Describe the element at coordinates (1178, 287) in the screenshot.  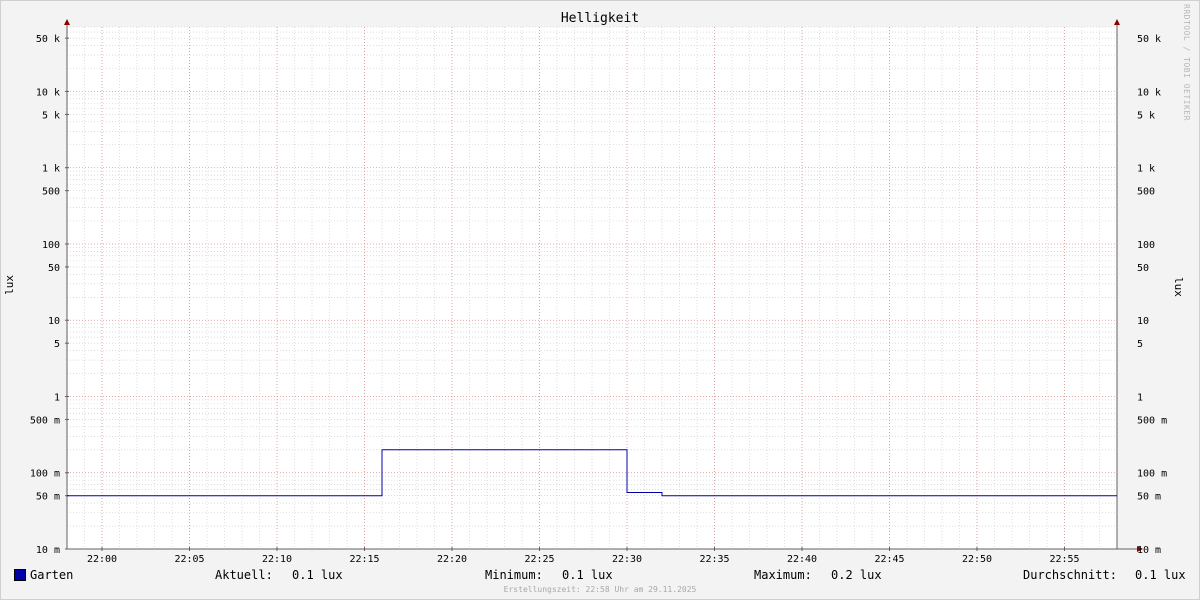
I see `y-axis-label-right: lux` at that location.